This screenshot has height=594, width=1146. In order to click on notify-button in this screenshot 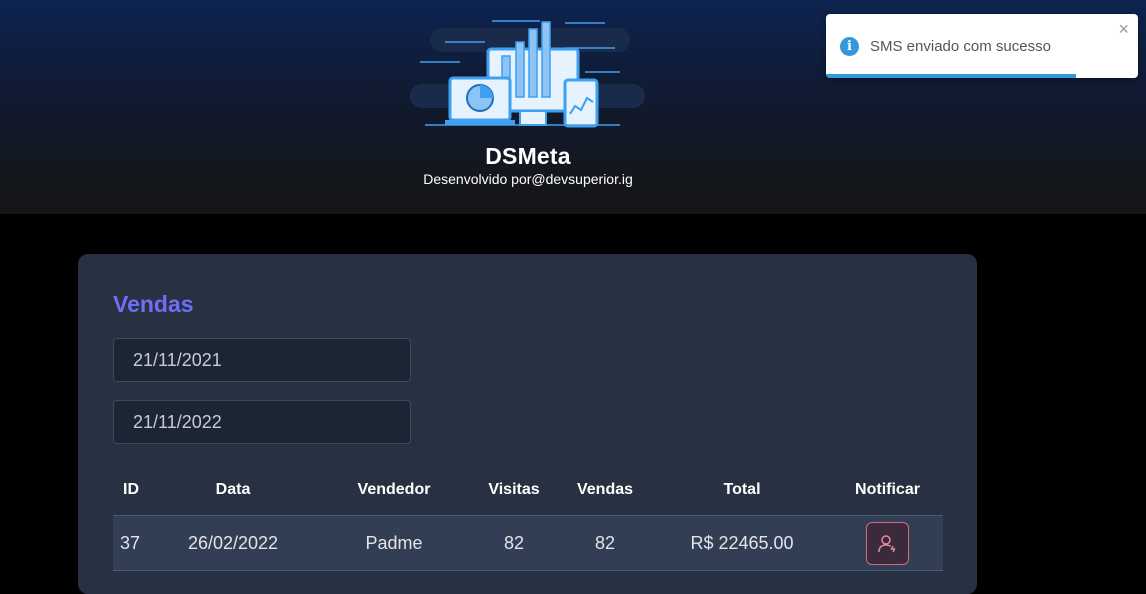, I will do `click(887, 543)`.